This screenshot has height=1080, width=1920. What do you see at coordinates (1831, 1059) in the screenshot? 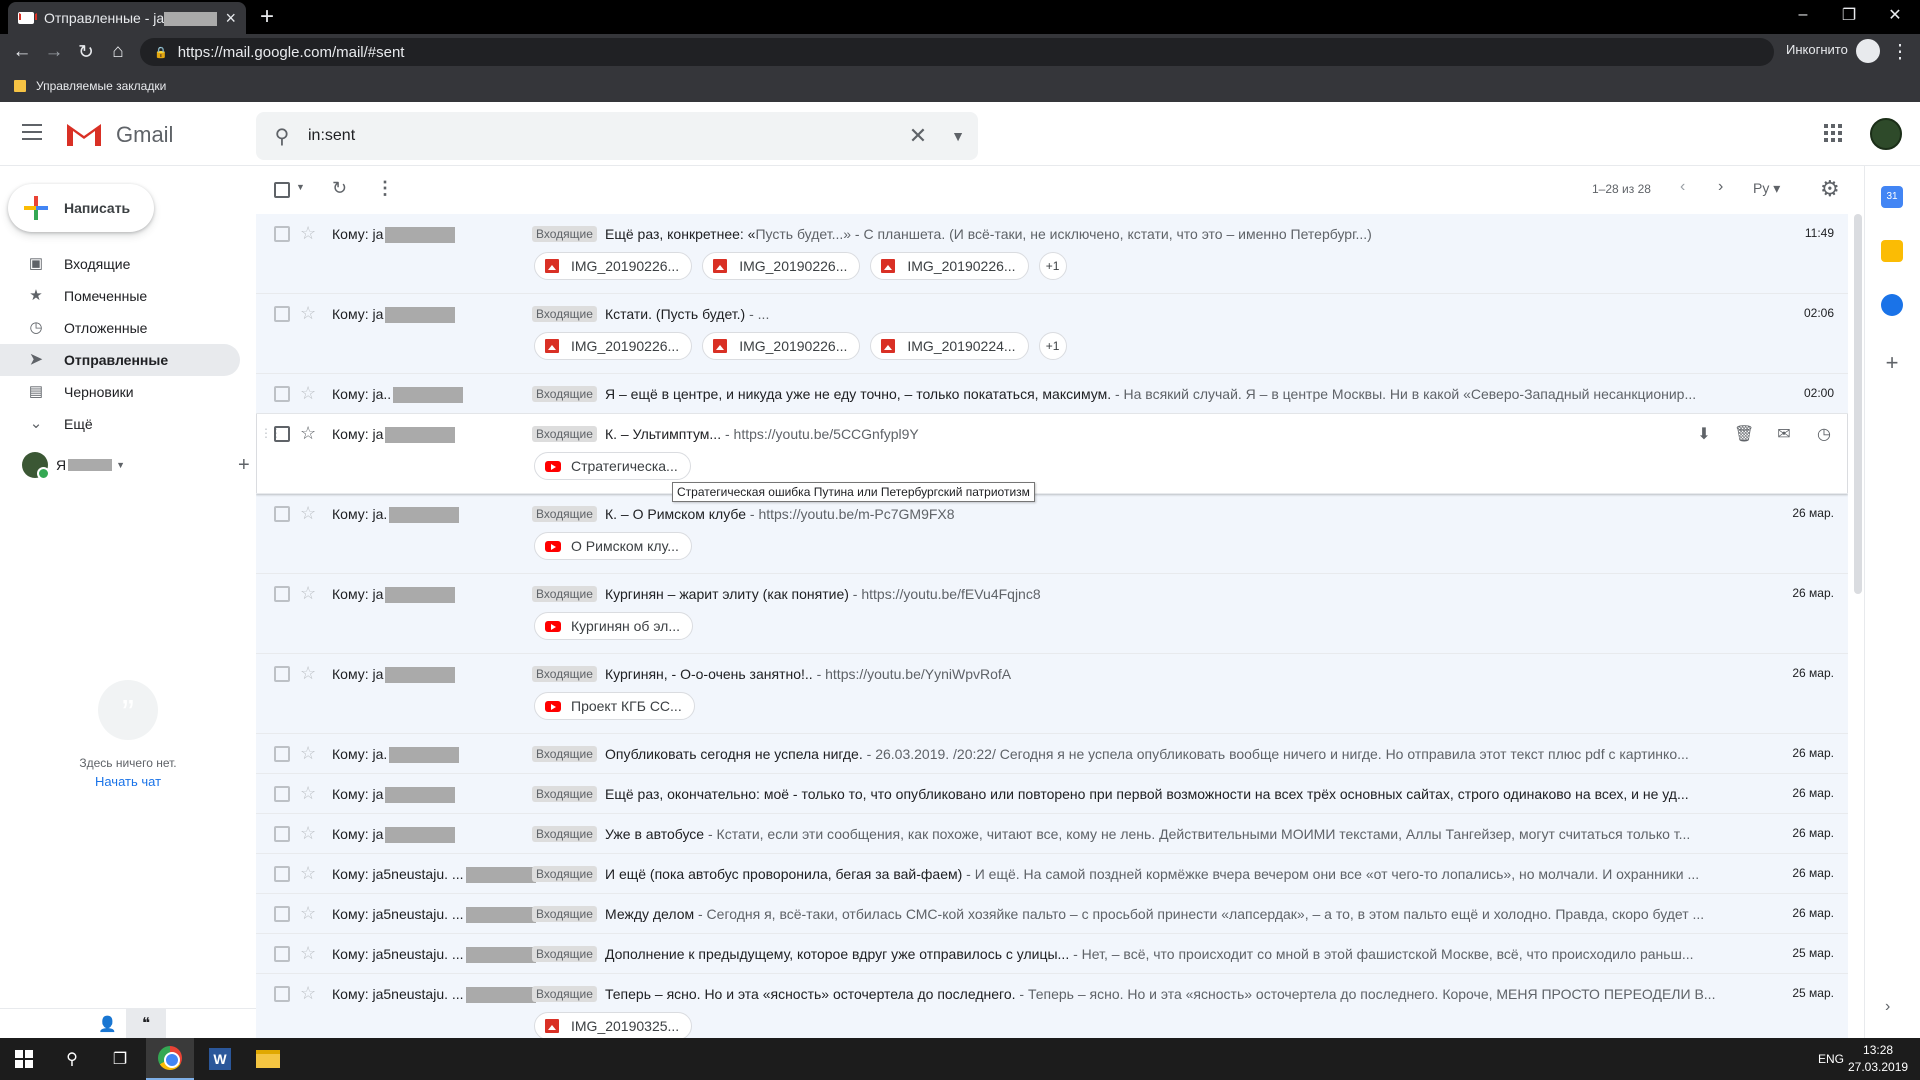
I see `keyboard-language: ENG` at bounding box center [1831, 1059].